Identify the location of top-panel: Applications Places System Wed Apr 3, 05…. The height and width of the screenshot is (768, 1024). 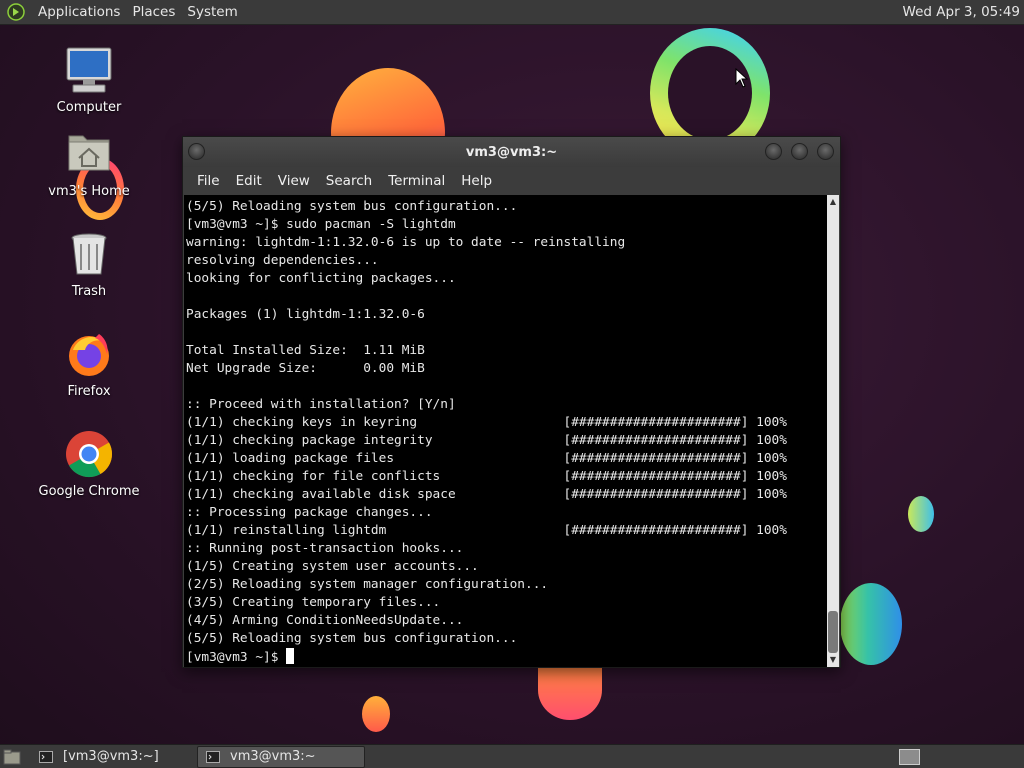
(512, 12).